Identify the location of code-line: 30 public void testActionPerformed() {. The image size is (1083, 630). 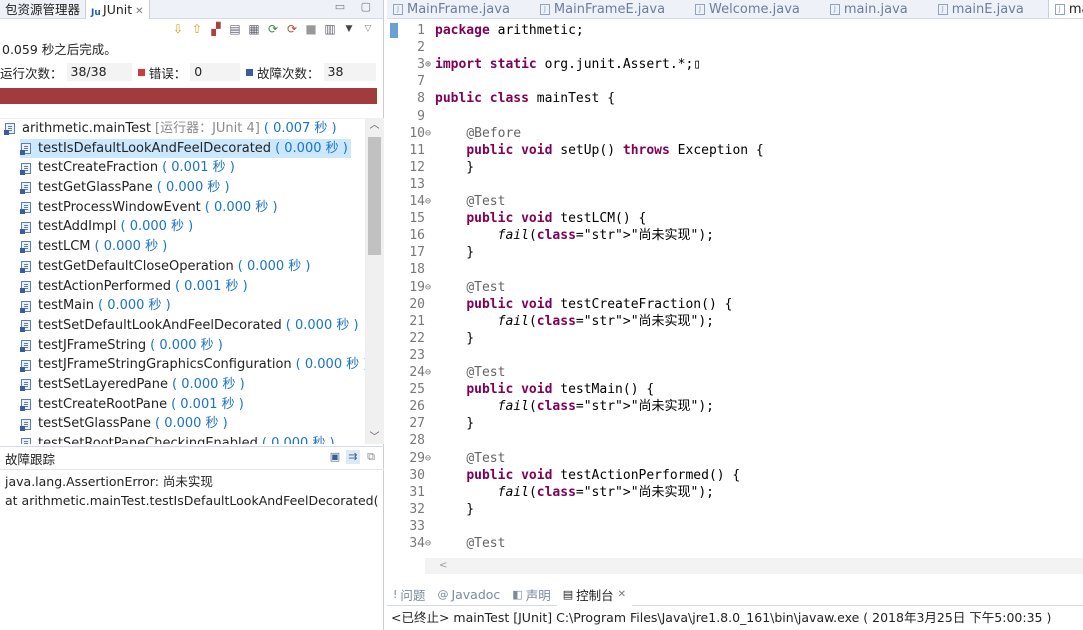
(735, 475).